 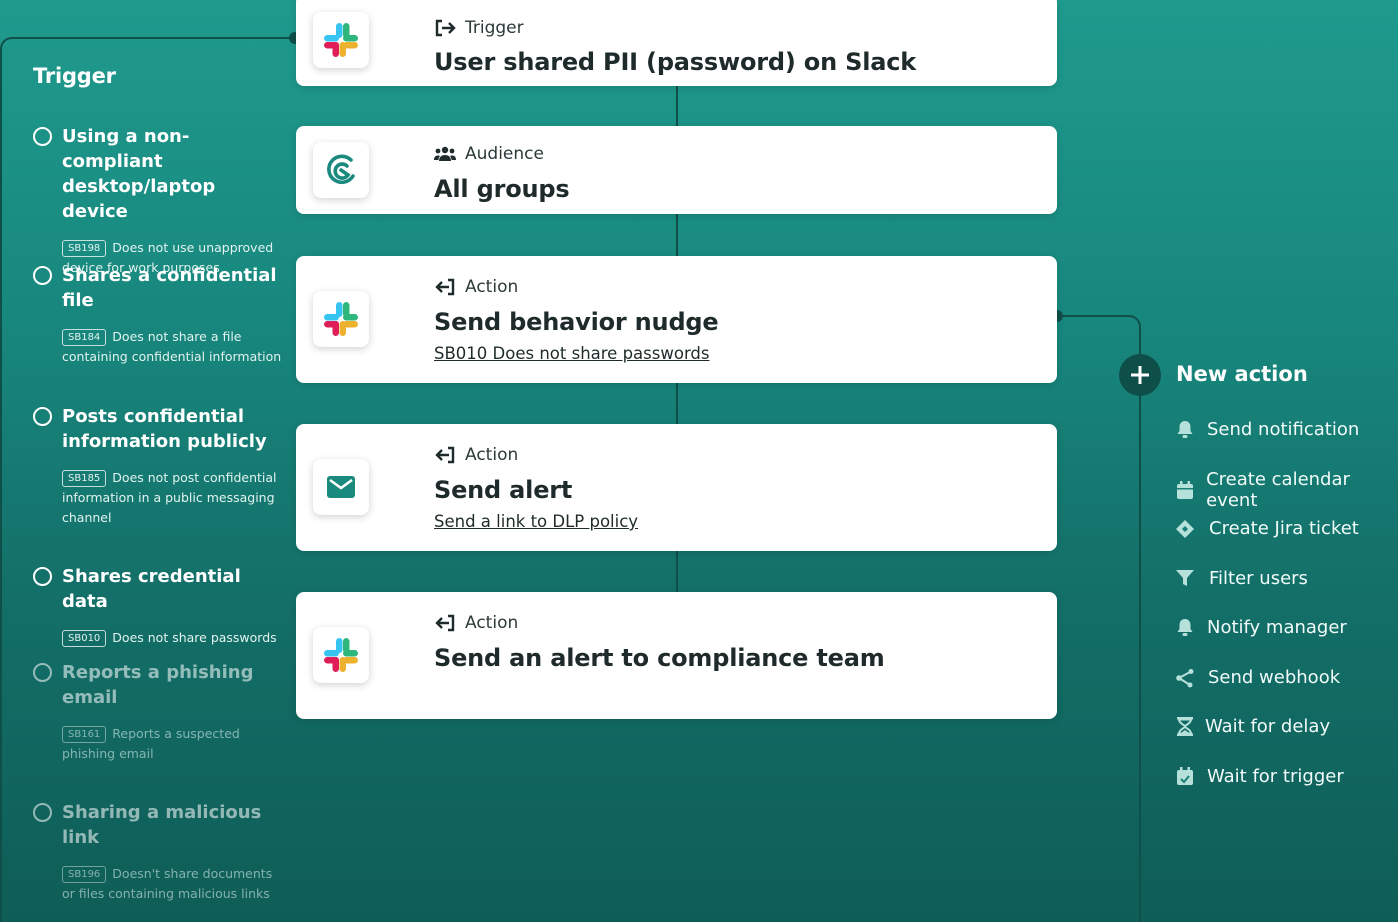 I want to click on plus-icon, so click(x=1140, y=375).